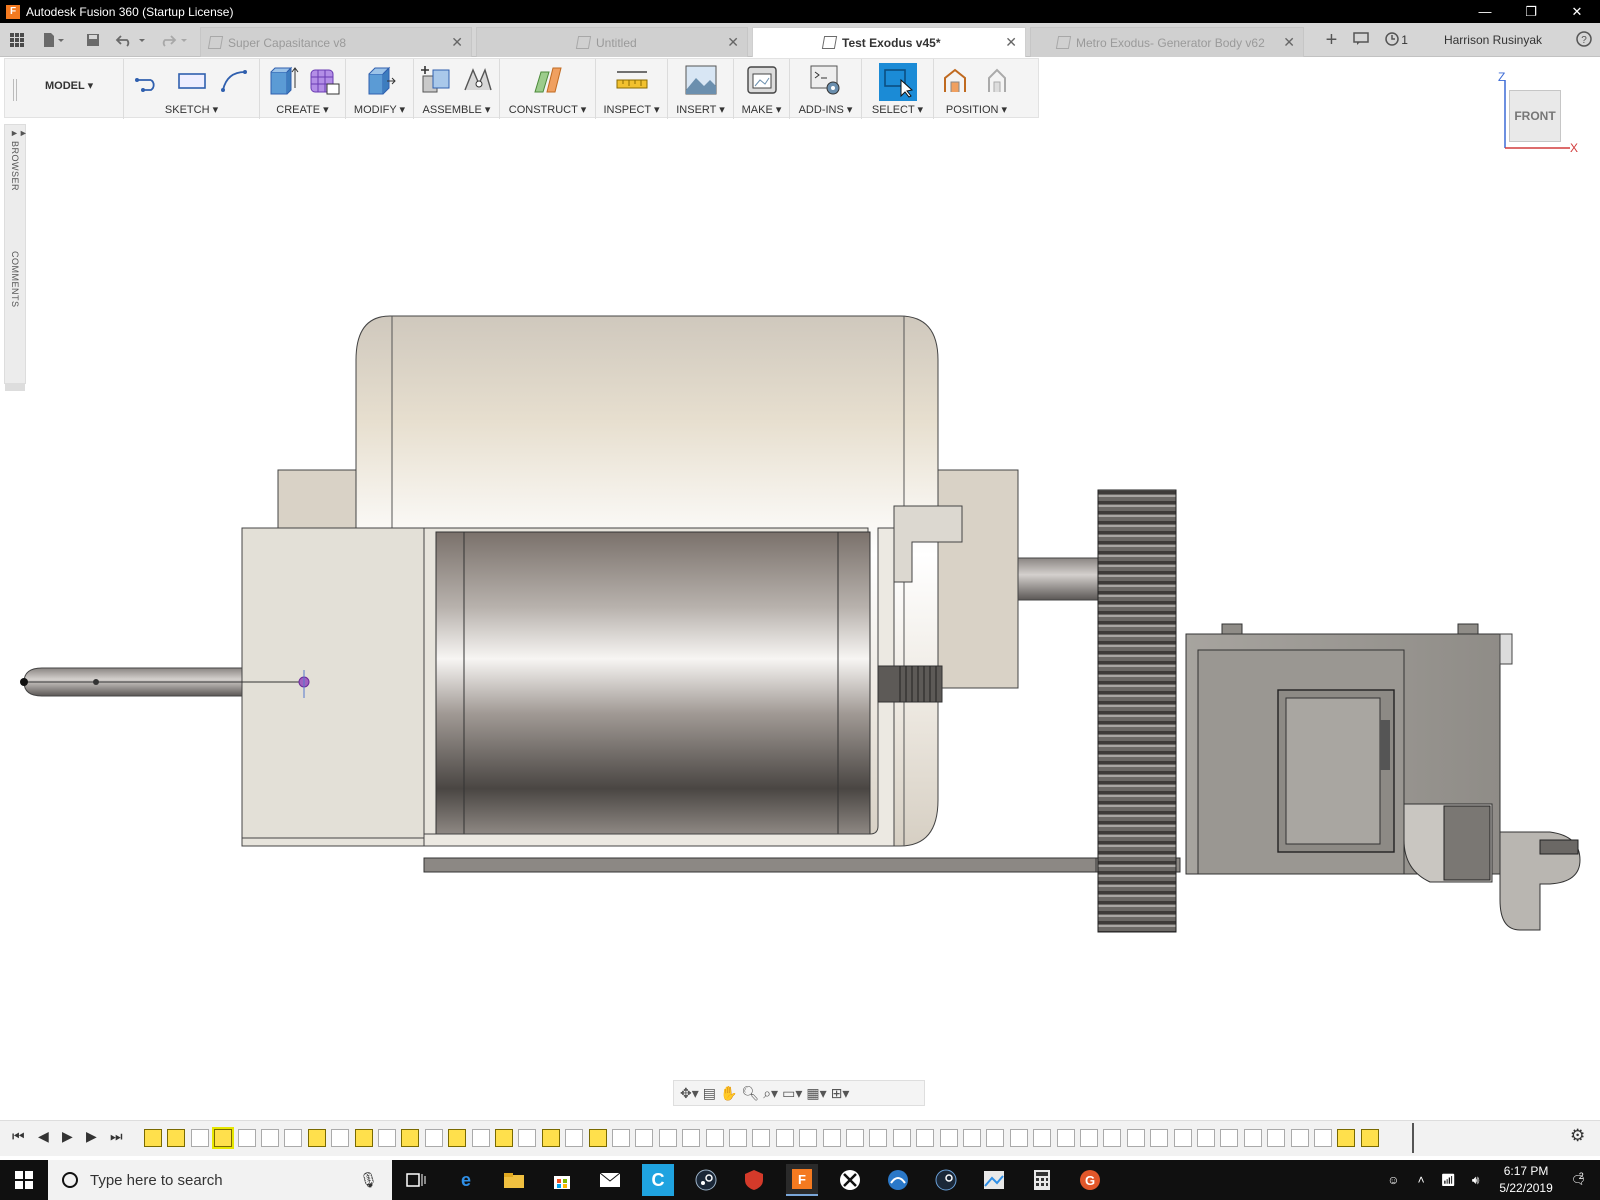 This screenshot has width=1600, height=1200. I want to click on steam-icon, so click(706, 1180).